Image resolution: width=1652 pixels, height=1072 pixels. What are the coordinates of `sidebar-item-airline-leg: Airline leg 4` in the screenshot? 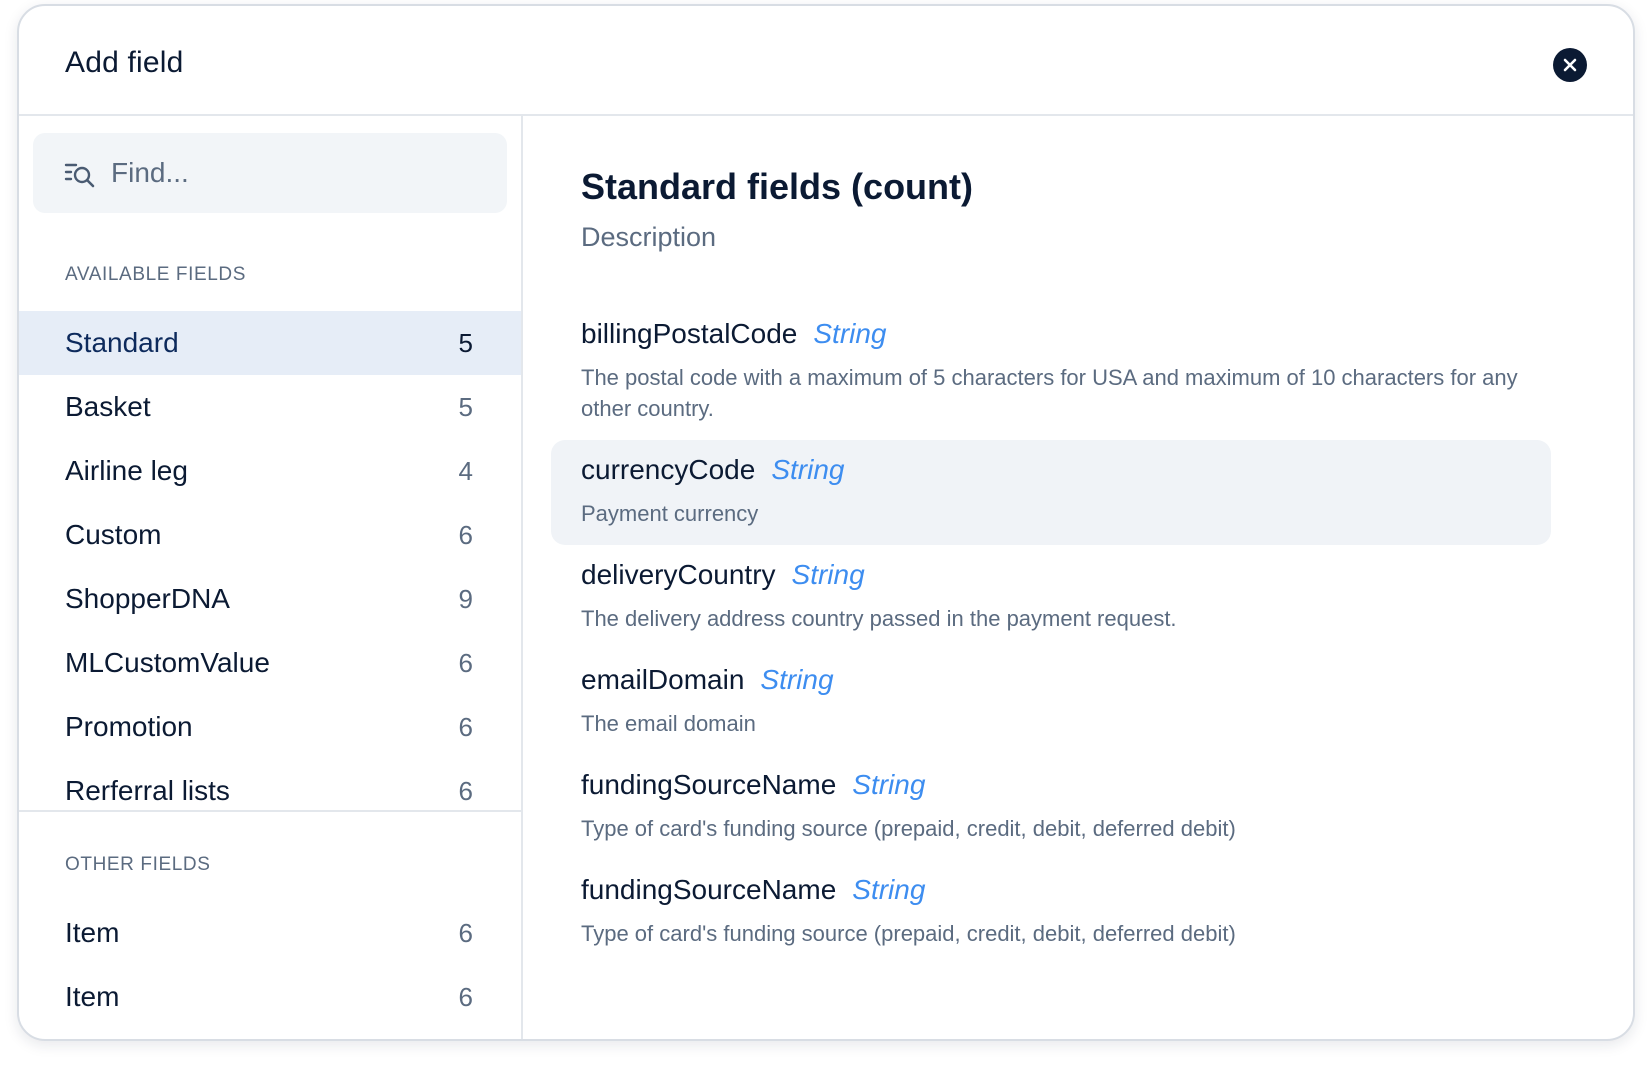 It's located at (270, 471).